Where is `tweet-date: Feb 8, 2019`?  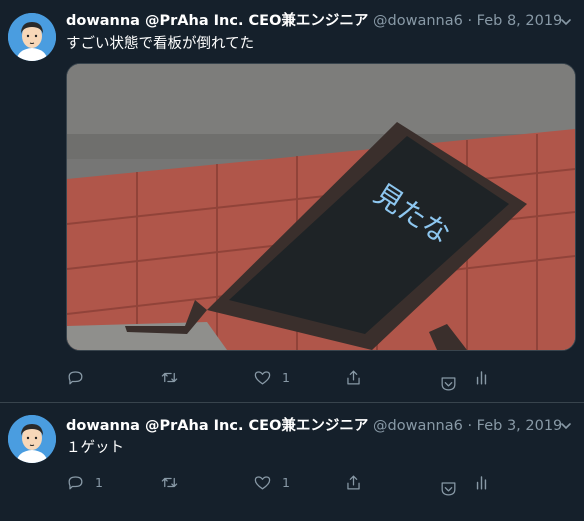
tweet-date: Feb 8, 2019 is located at coordinates (520, 21).